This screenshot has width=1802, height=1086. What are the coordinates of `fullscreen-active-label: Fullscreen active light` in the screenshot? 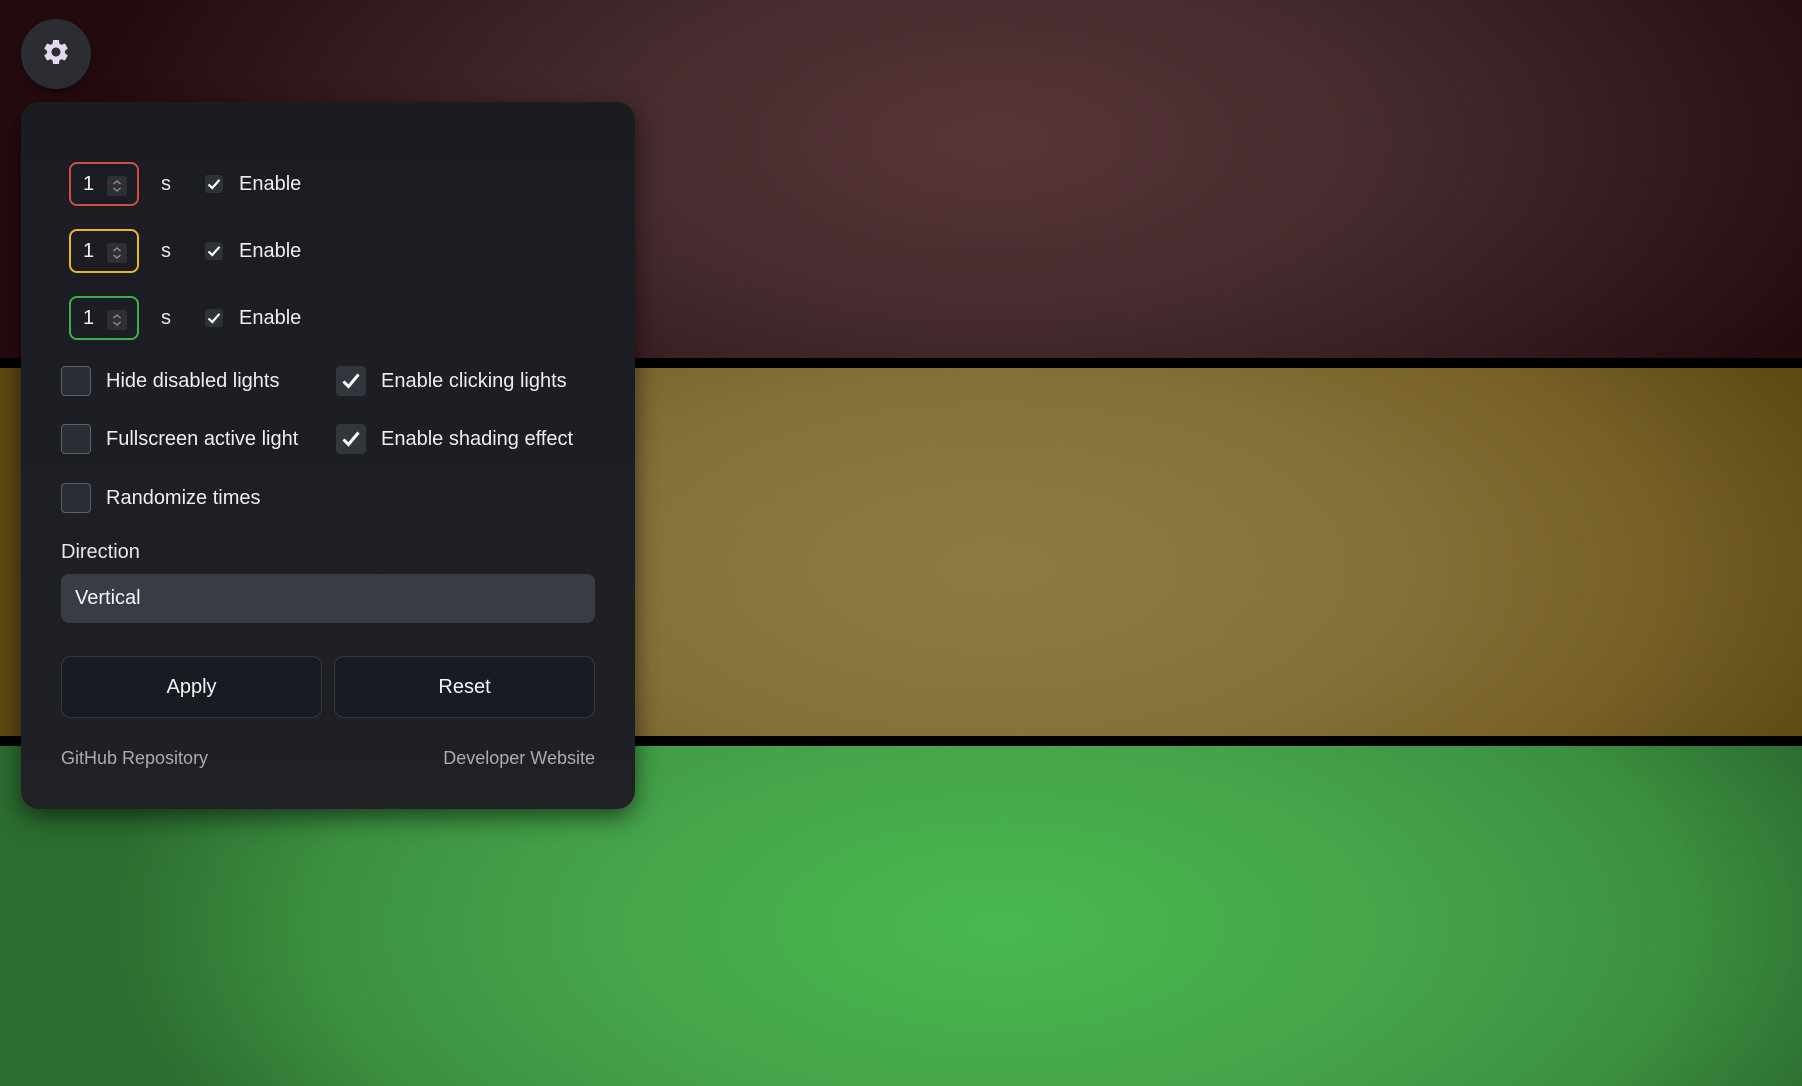 It's located at (202, 438).